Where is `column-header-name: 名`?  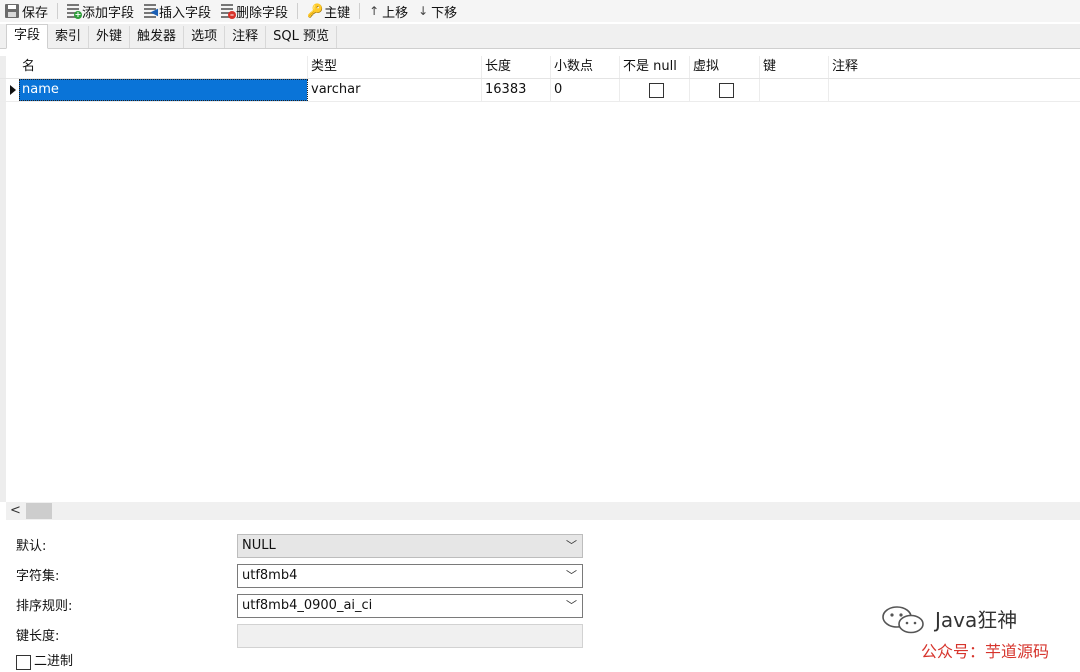
column-header-name: 名 is located at coordinates (163, 67).